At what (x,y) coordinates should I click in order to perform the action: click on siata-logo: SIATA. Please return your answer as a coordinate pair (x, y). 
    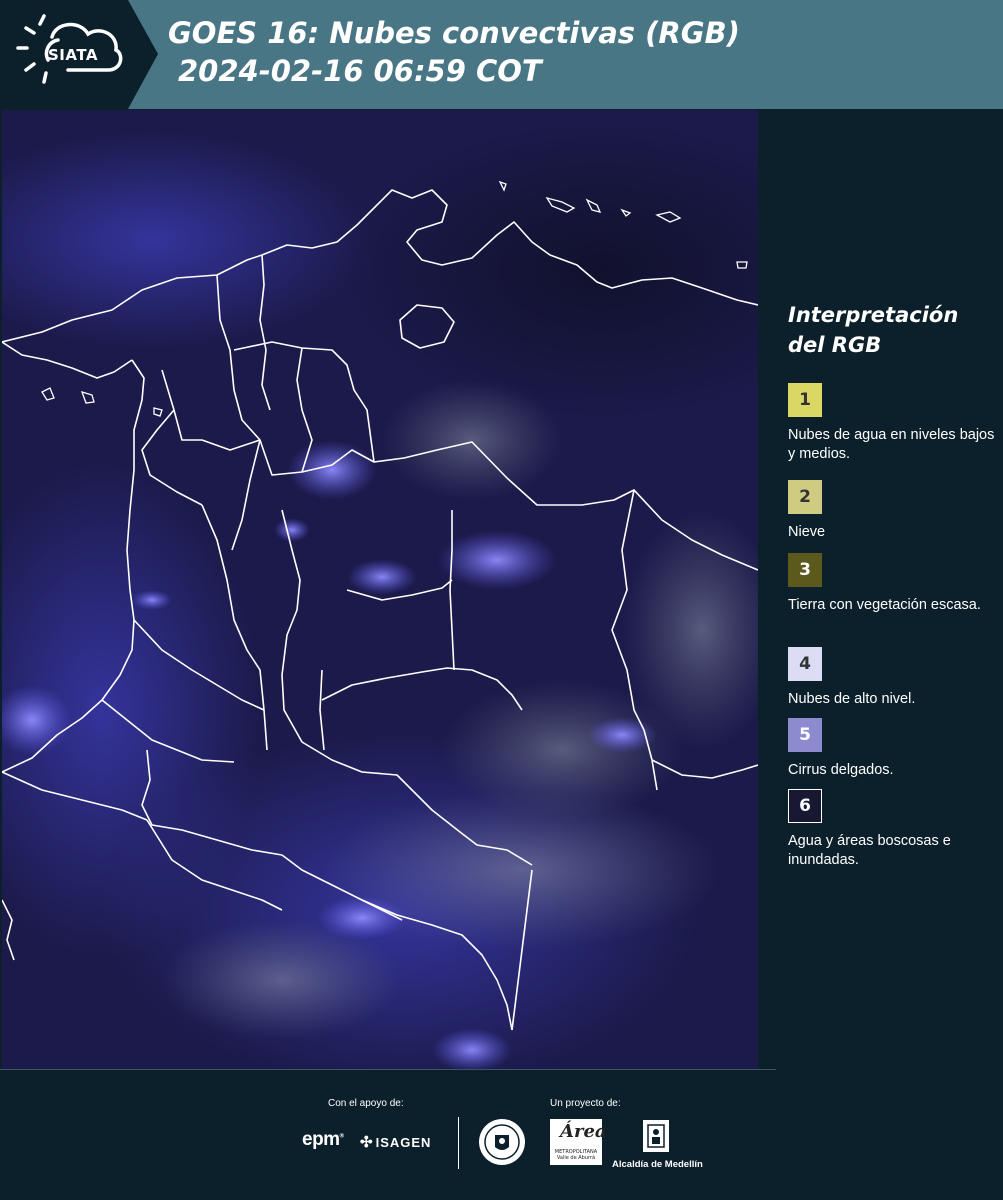
    Looking at the image, I should click on (79, 54).